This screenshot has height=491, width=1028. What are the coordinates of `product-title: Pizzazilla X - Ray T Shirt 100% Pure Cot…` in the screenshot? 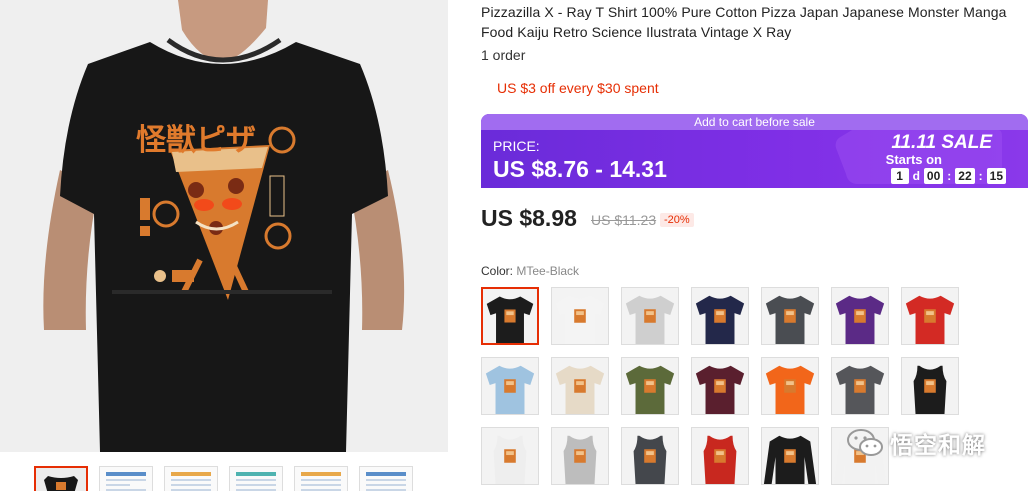 It's located at (744, 22).